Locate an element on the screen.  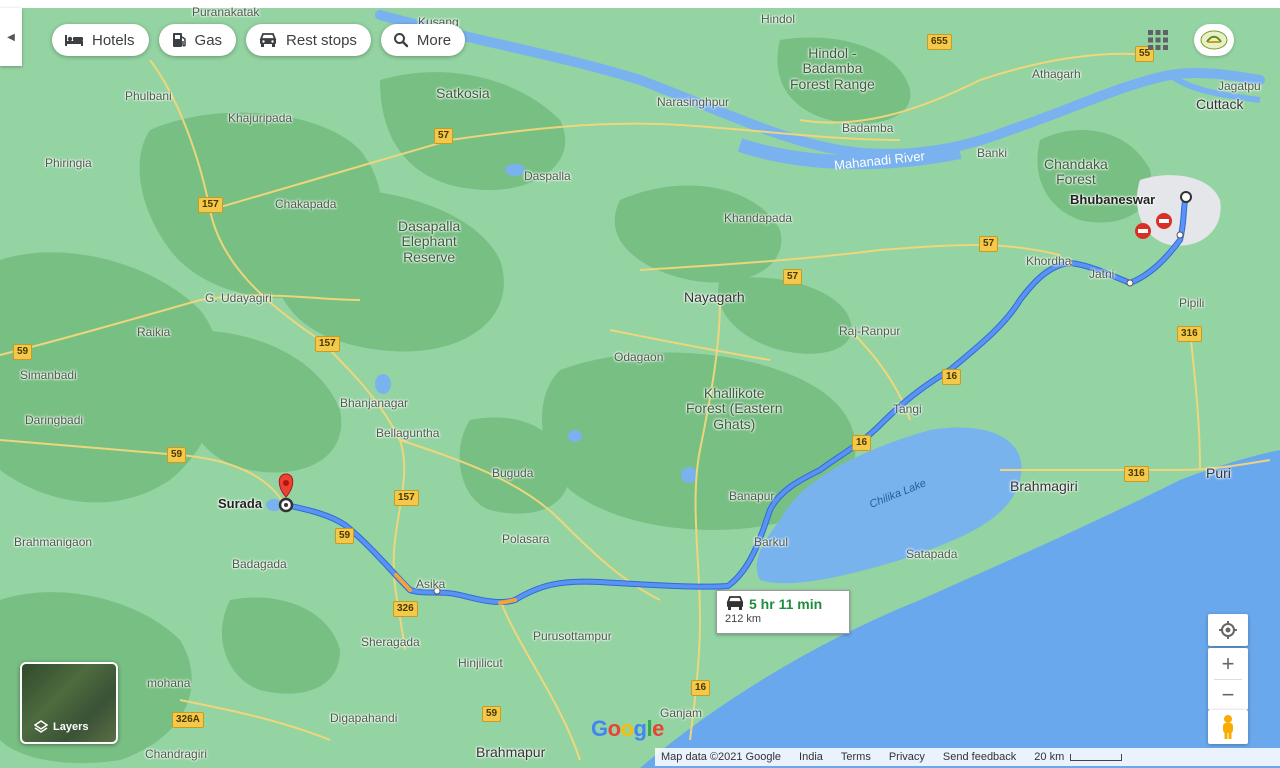
place-label: Khordha is located at coordinates (1049, 261).